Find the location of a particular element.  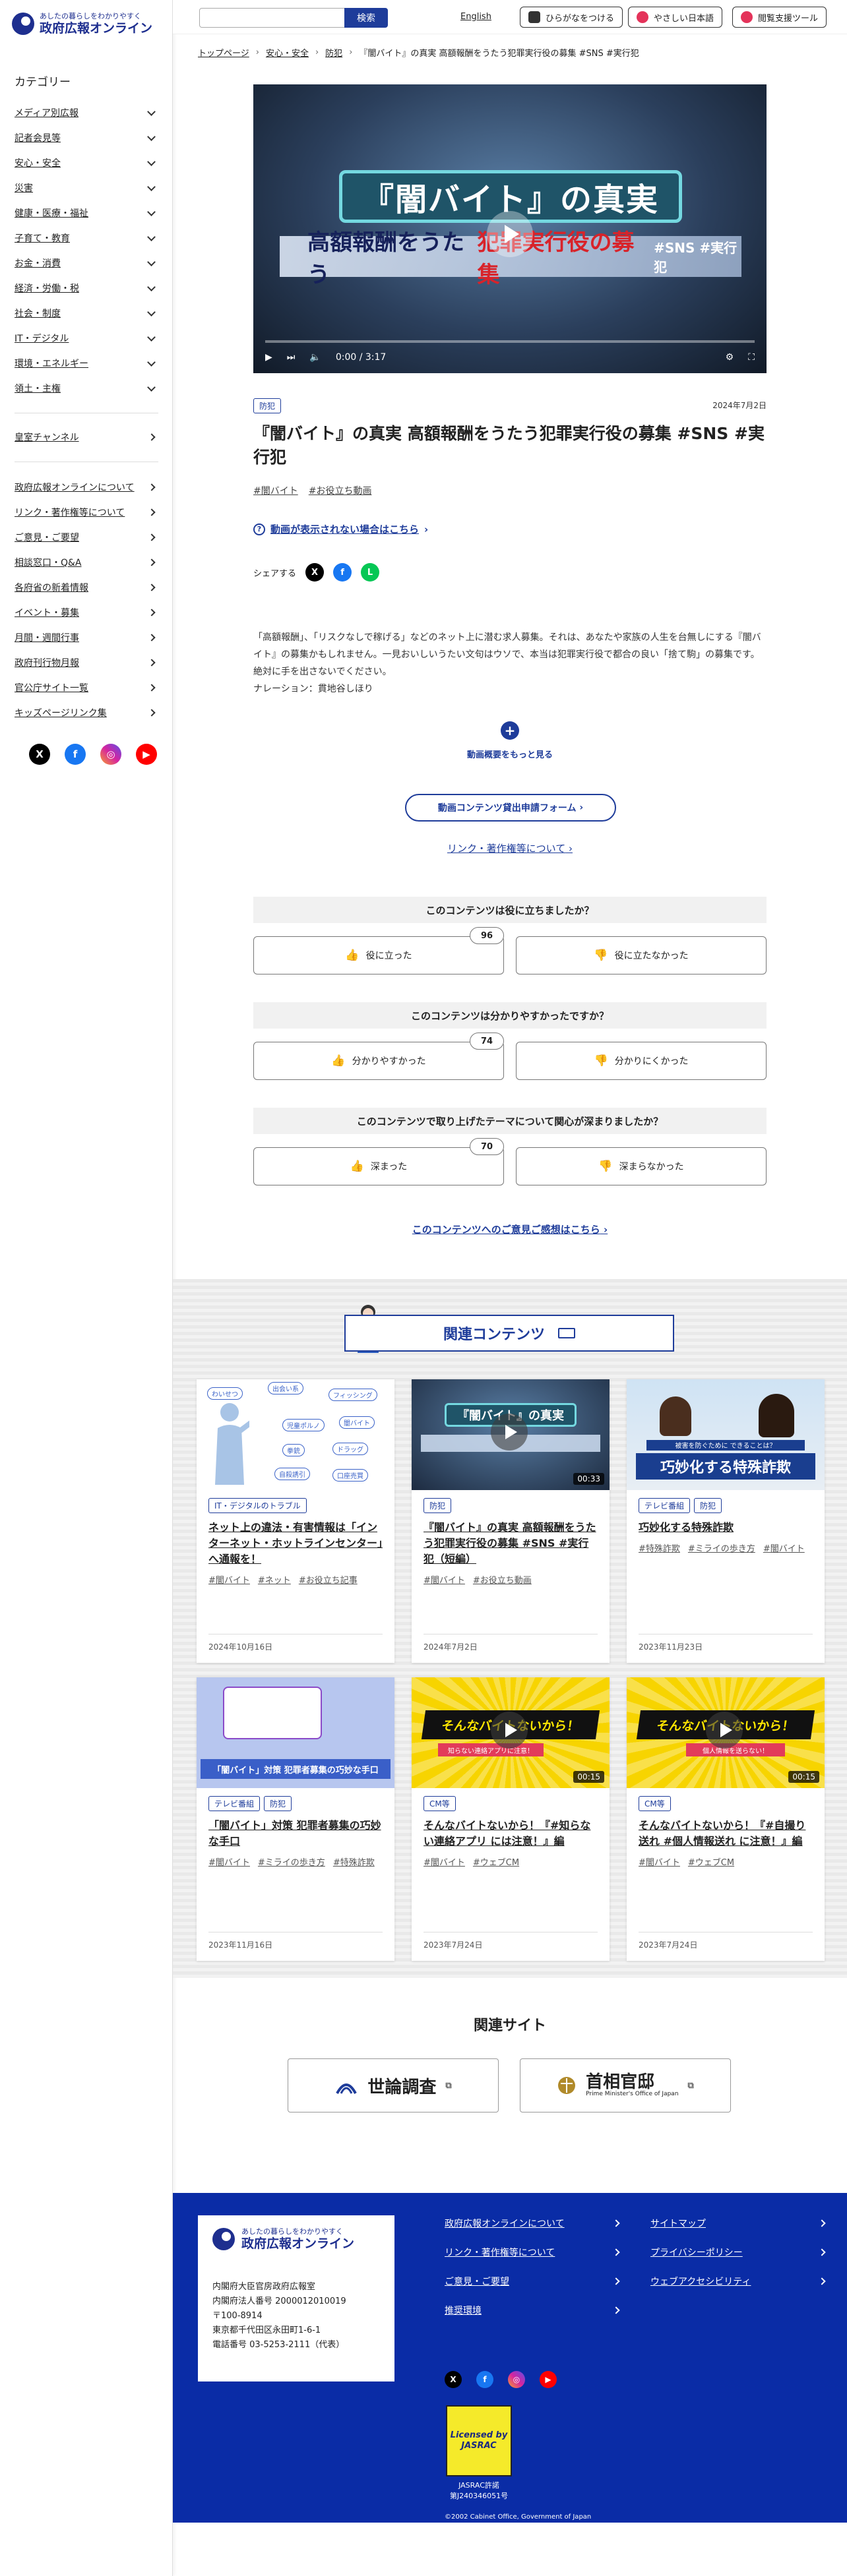

sidebar-category-item: 記者会見等 is located at coordinates (86, 137).